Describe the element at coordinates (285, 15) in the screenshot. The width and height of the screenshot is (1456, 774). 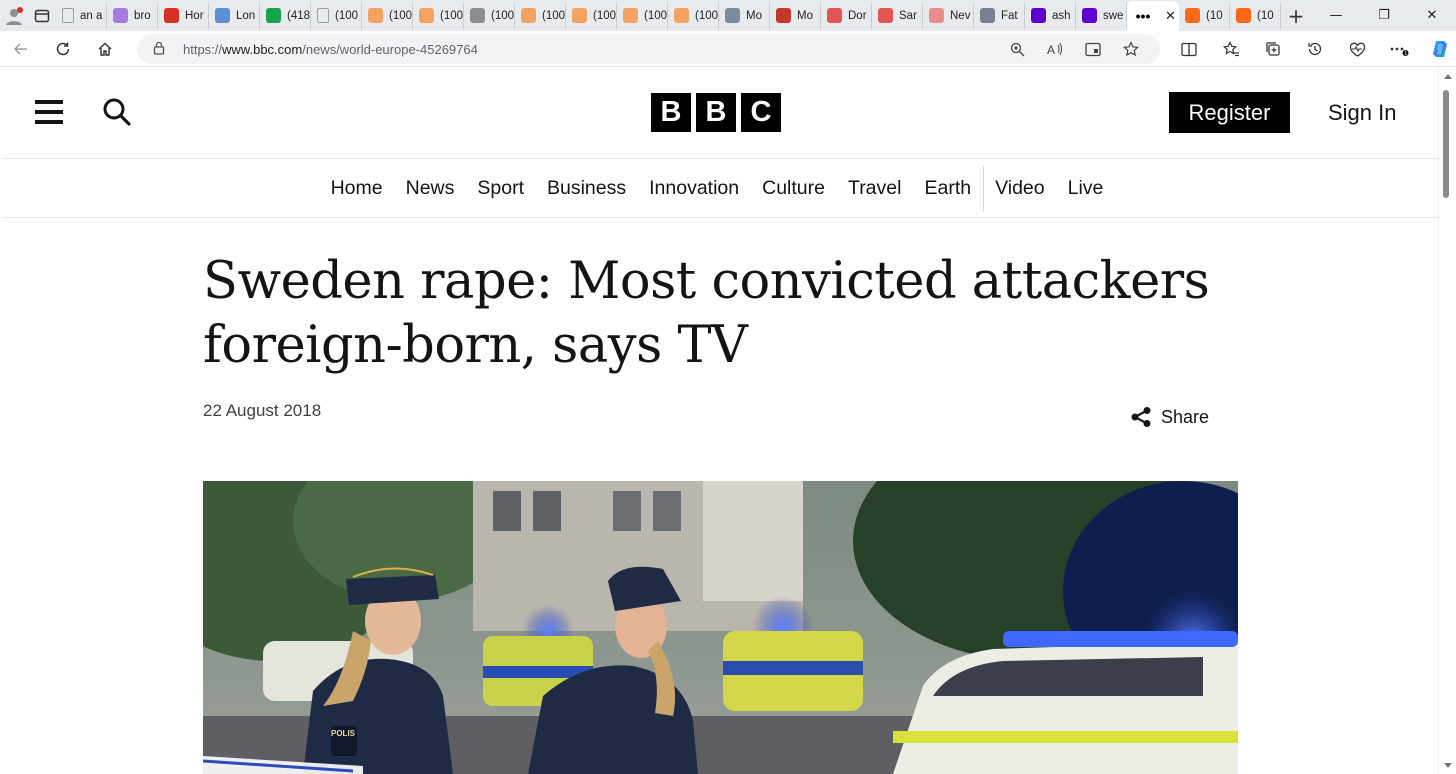
I see `browser-tab: (418` at that location.